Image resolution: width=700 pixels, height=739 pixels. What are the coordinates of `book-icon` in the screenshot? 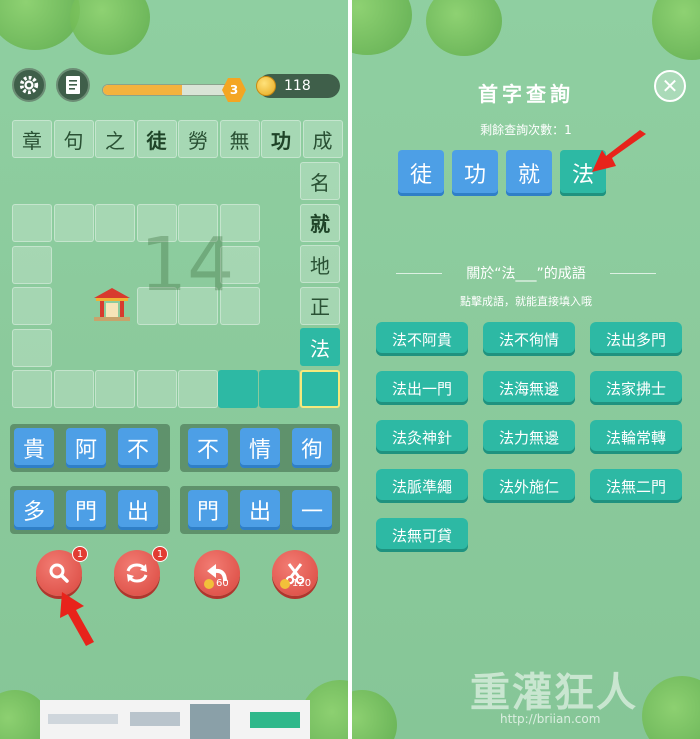 It's located at (73, 85).